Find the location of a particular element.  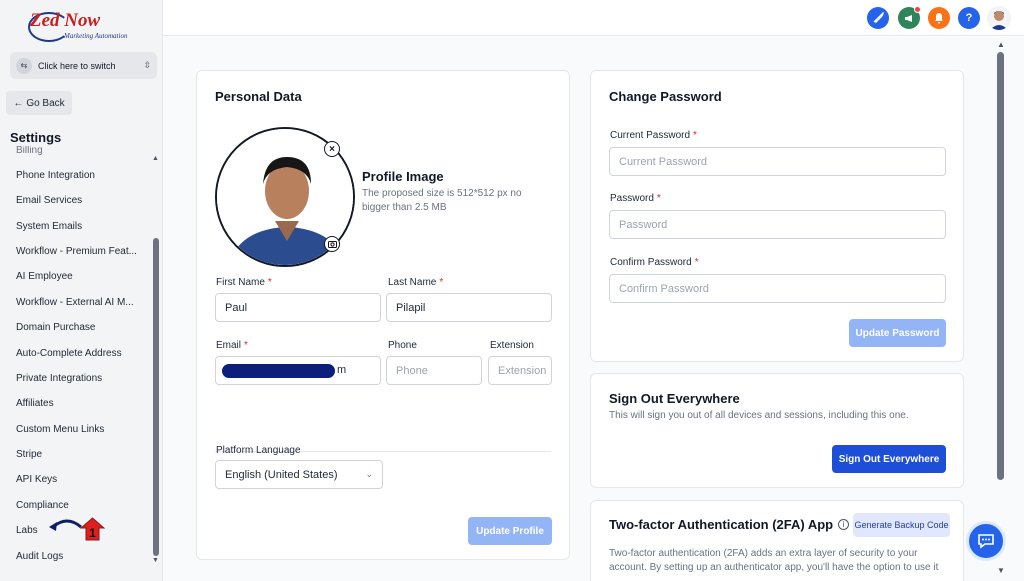

first-name-field: Paul is located at coordinates (298, 307).